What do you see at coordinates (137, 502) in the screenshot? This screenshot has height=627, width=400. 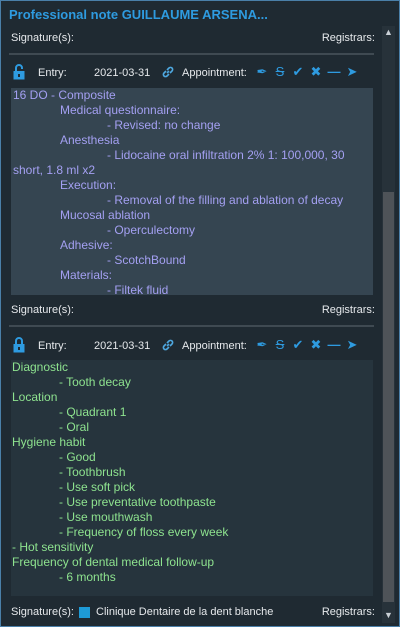 I see `note-line: - Use preventative toothpaste` at bounding box center [137, 502].